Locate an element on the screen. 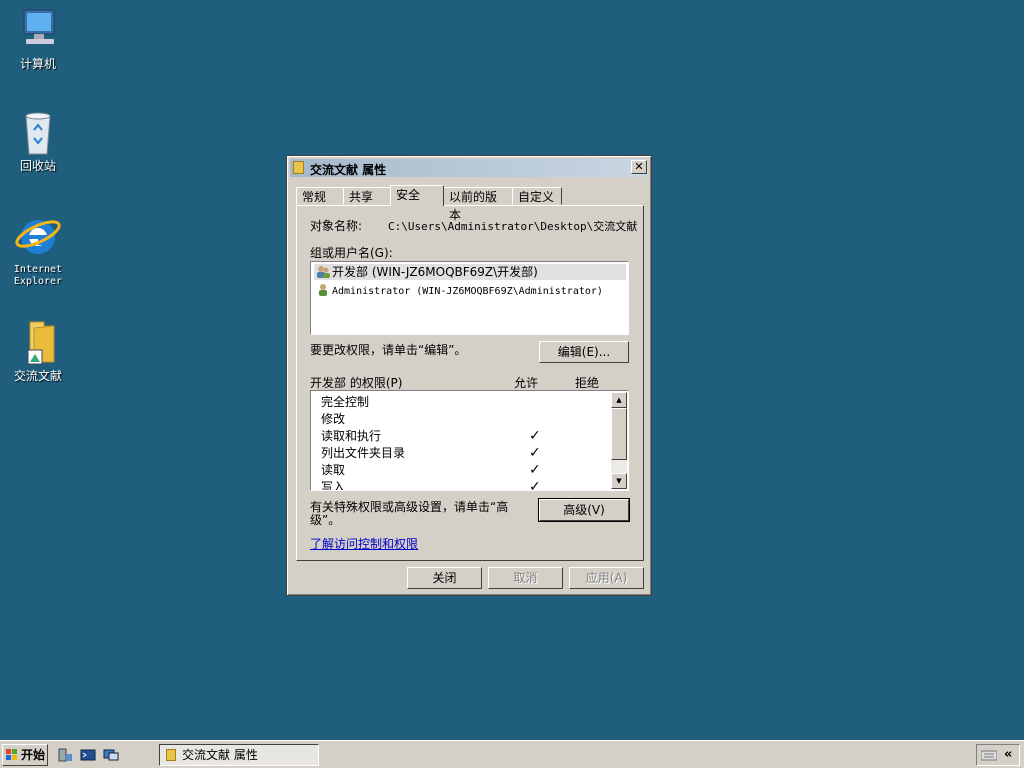  notification-area: « is located at coordinates (998, 755).